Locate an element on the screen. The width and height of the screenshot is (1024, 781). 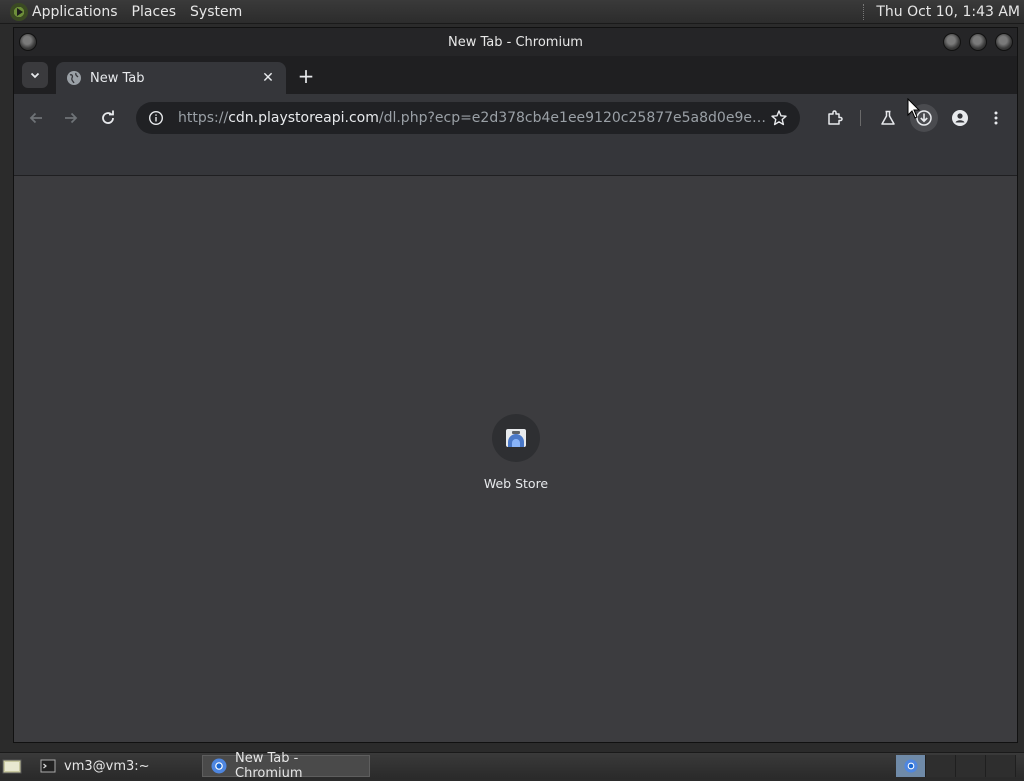
globe-icon is located at coordinates (74, 78).